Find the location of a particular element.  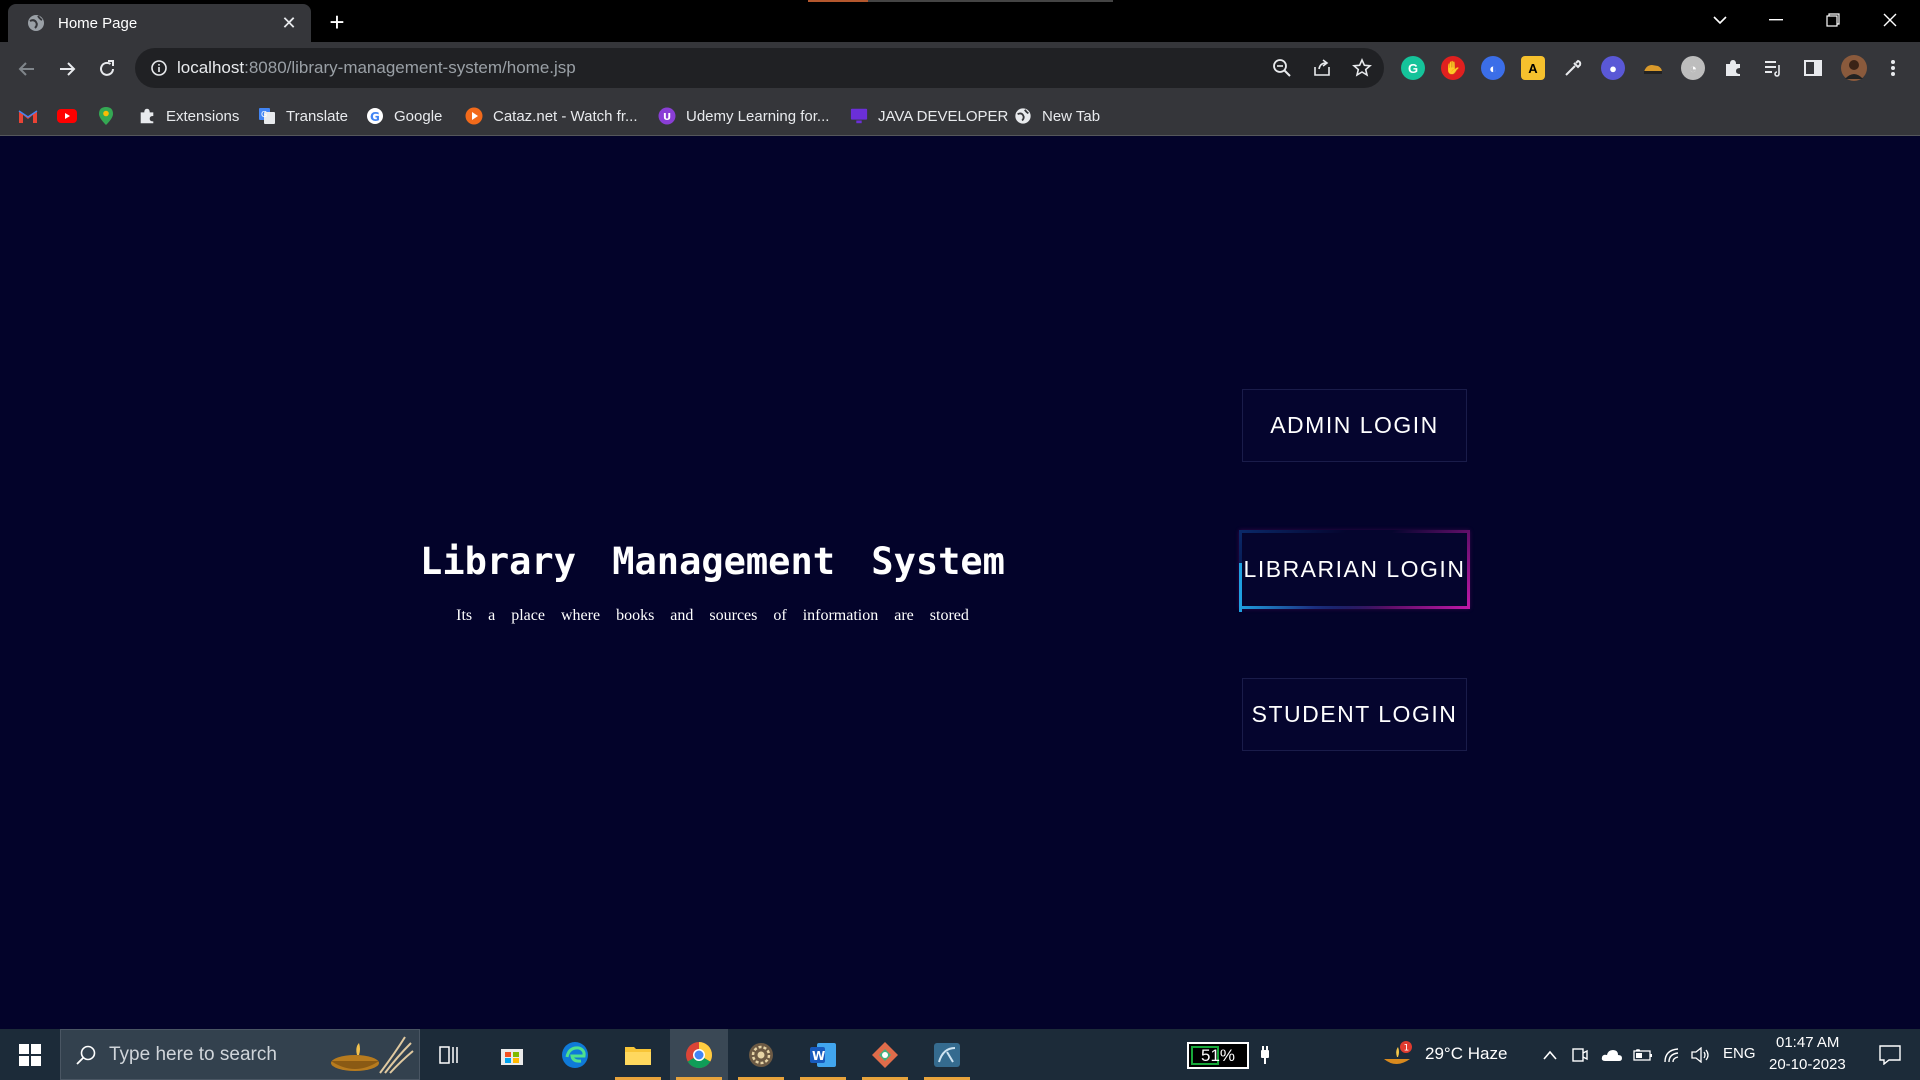

microsoft-store-icon is located at coordinates (512, 1054).